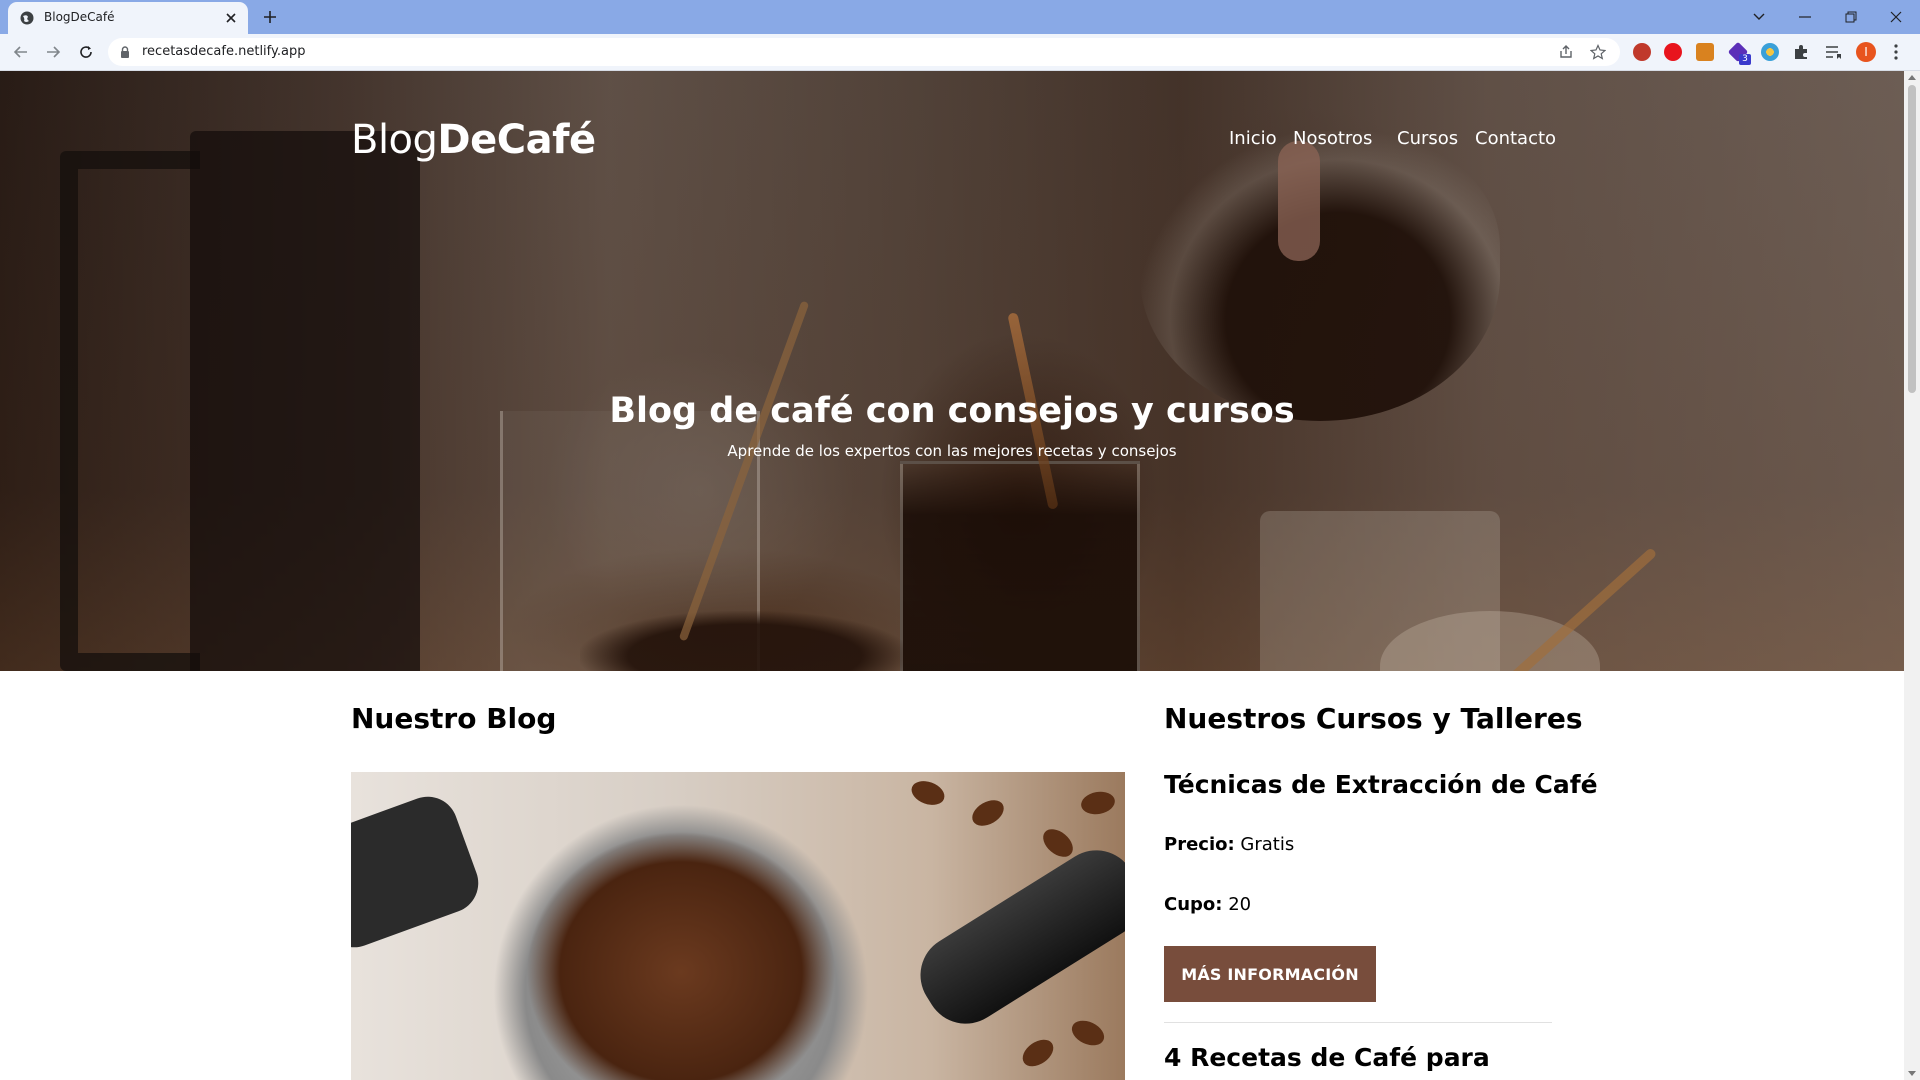  I want to click on scroll-thumb, so click(1912, 239).